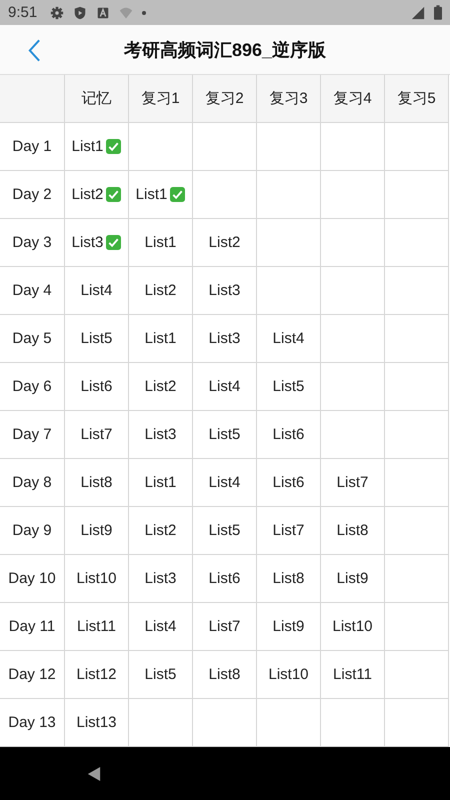  Describe the element at coordinates (34, 50) in the screenshot. I see `back-icon` at that location.